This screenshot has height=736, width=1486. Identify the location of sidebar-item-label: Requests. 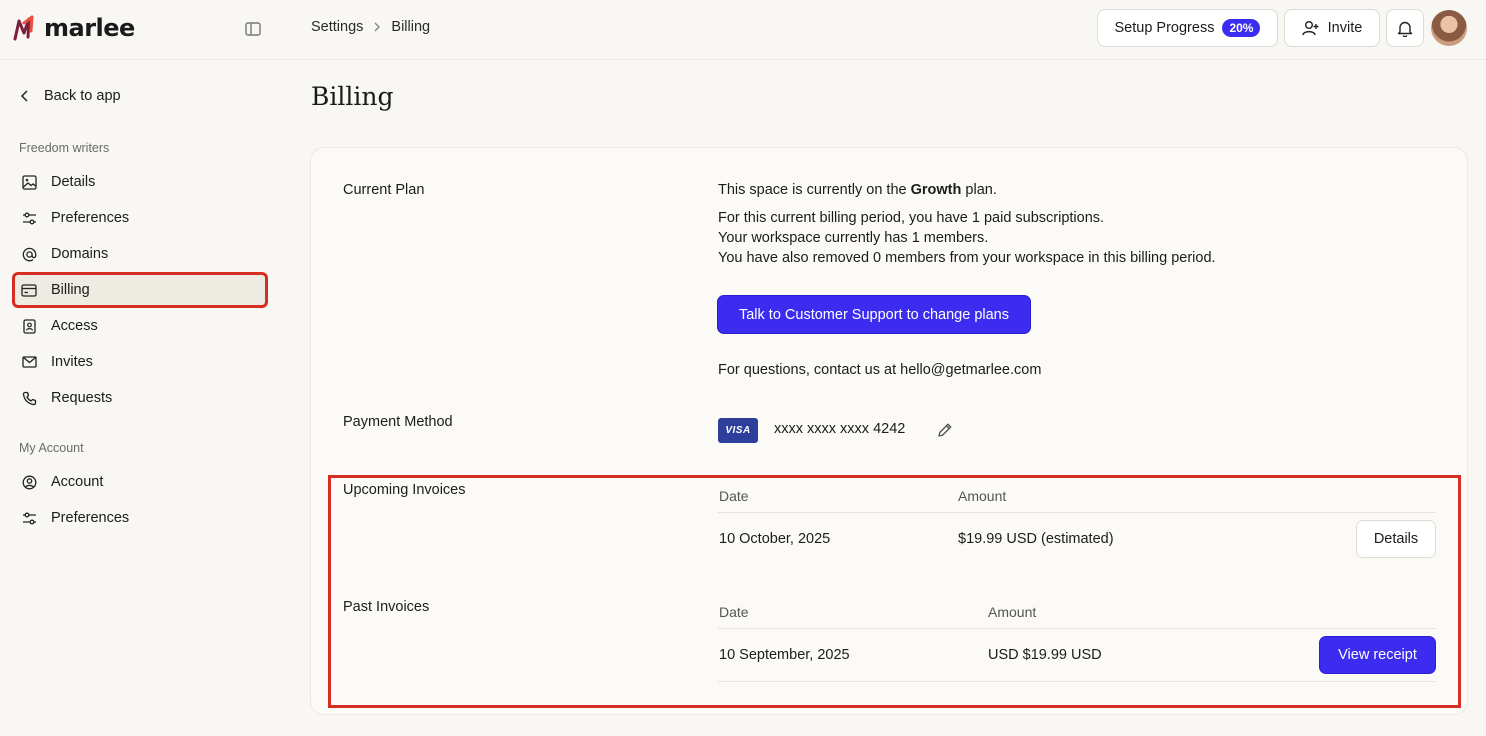
(82, 398).